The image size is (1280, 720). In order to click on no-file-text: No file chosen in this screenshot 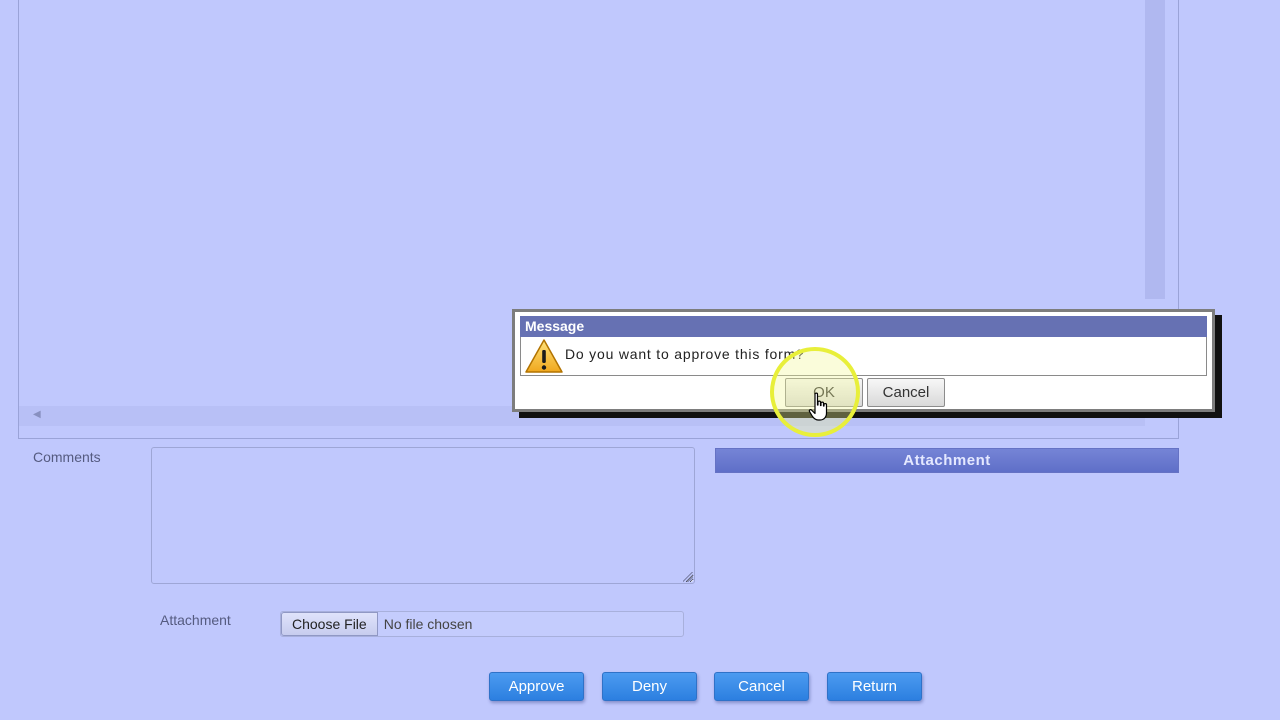, I will do `click(428, 624)`.